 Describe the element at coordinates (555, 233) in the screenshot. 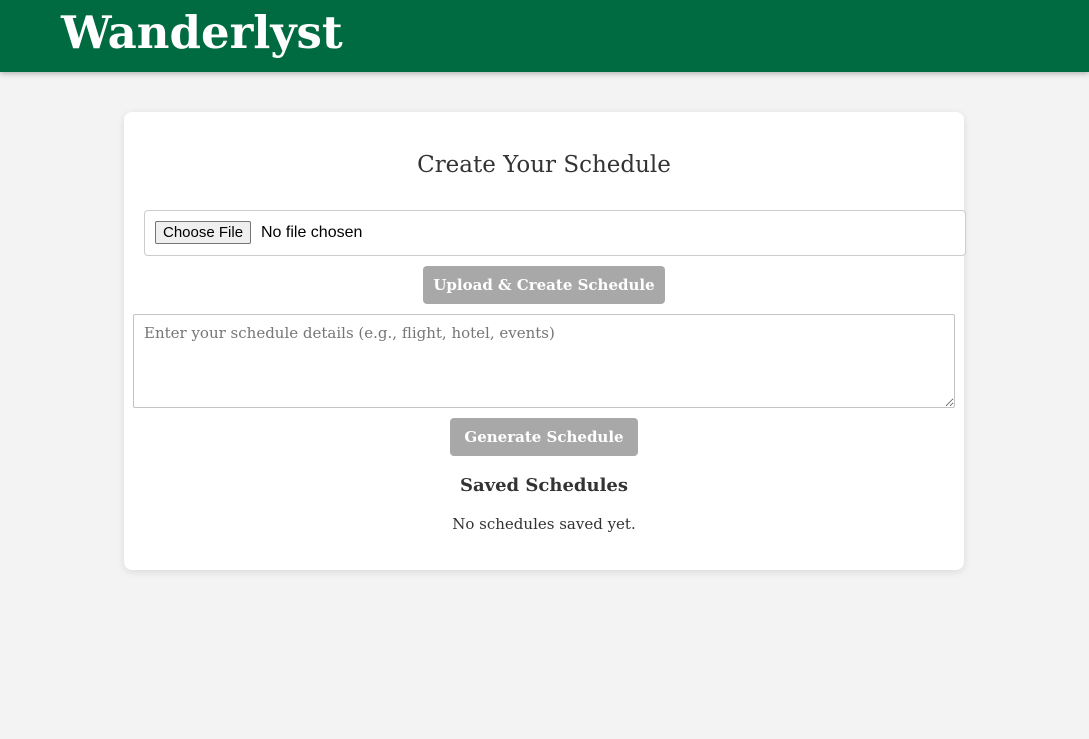

I see `file-upload-field: Choose File No file chosen` at that location.